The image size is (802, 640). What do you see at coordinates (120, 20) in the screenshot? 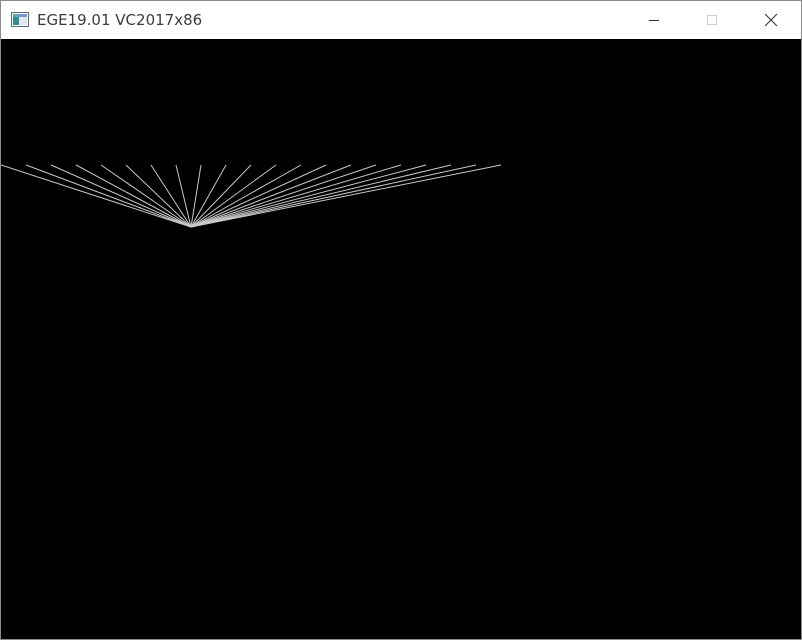
I see `window-title: EGE19.01 VC2017x86` at bounding box center [120, 20].